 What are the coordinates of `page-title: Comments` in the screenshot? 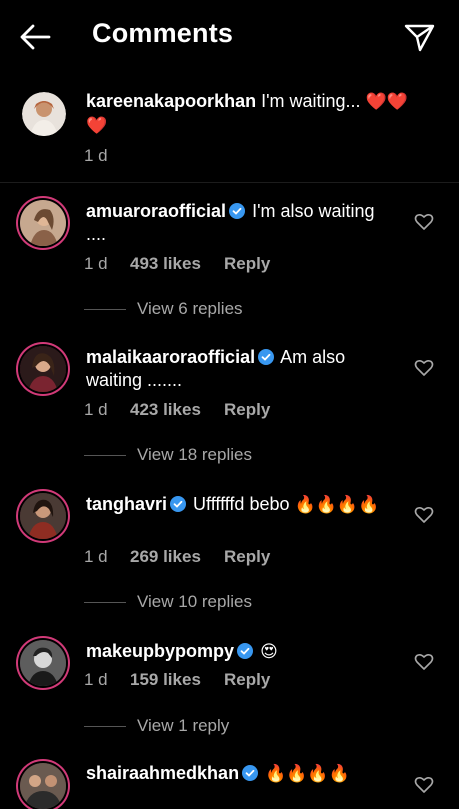 It's located at (163, 33).